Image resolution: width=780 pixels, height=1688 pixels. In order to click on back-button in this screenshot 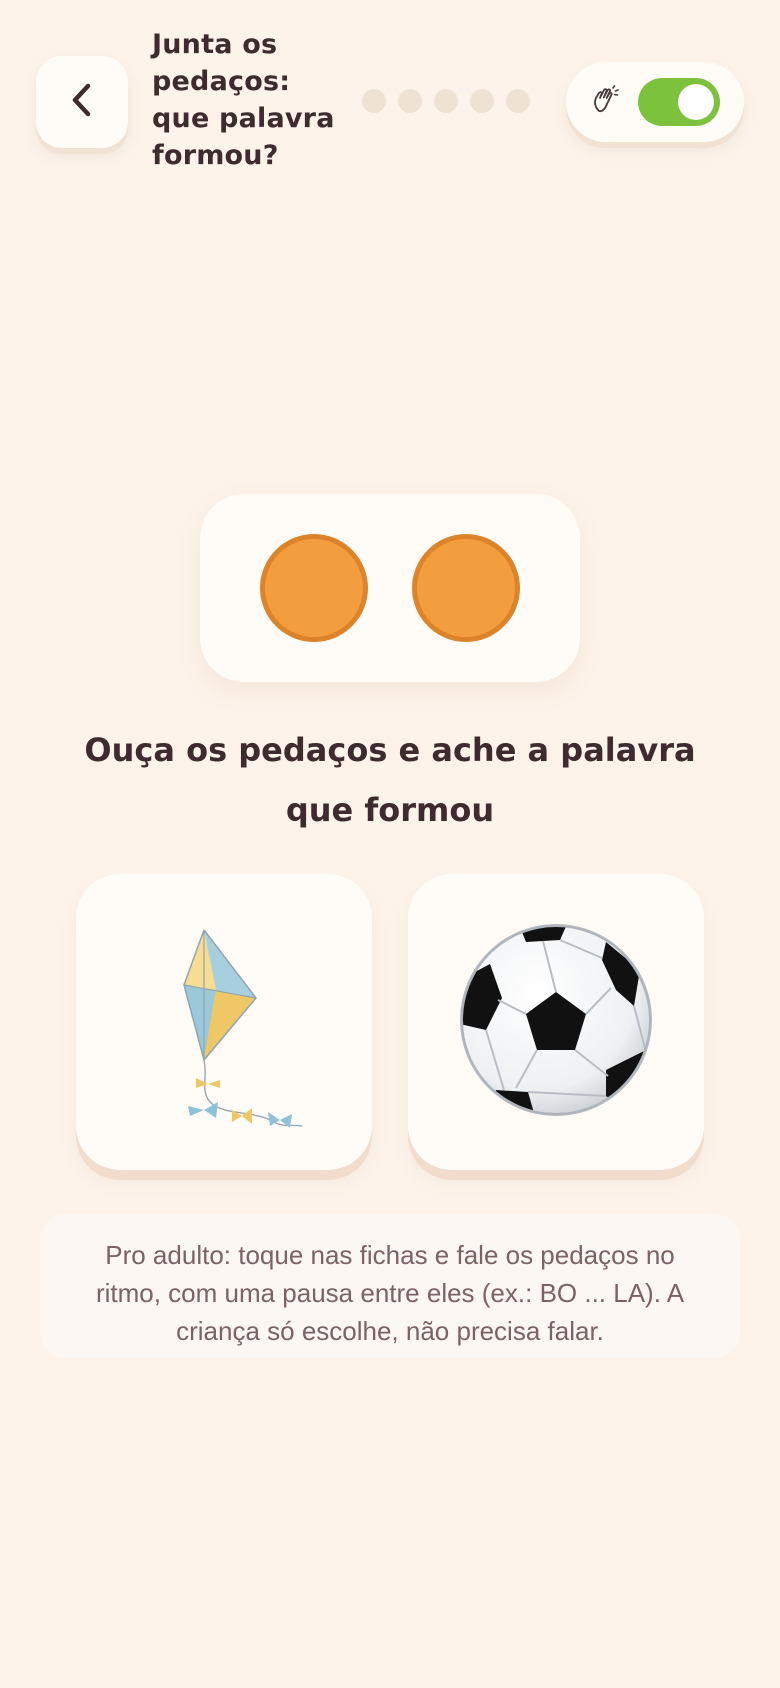, I will do `click(82, 102)`.